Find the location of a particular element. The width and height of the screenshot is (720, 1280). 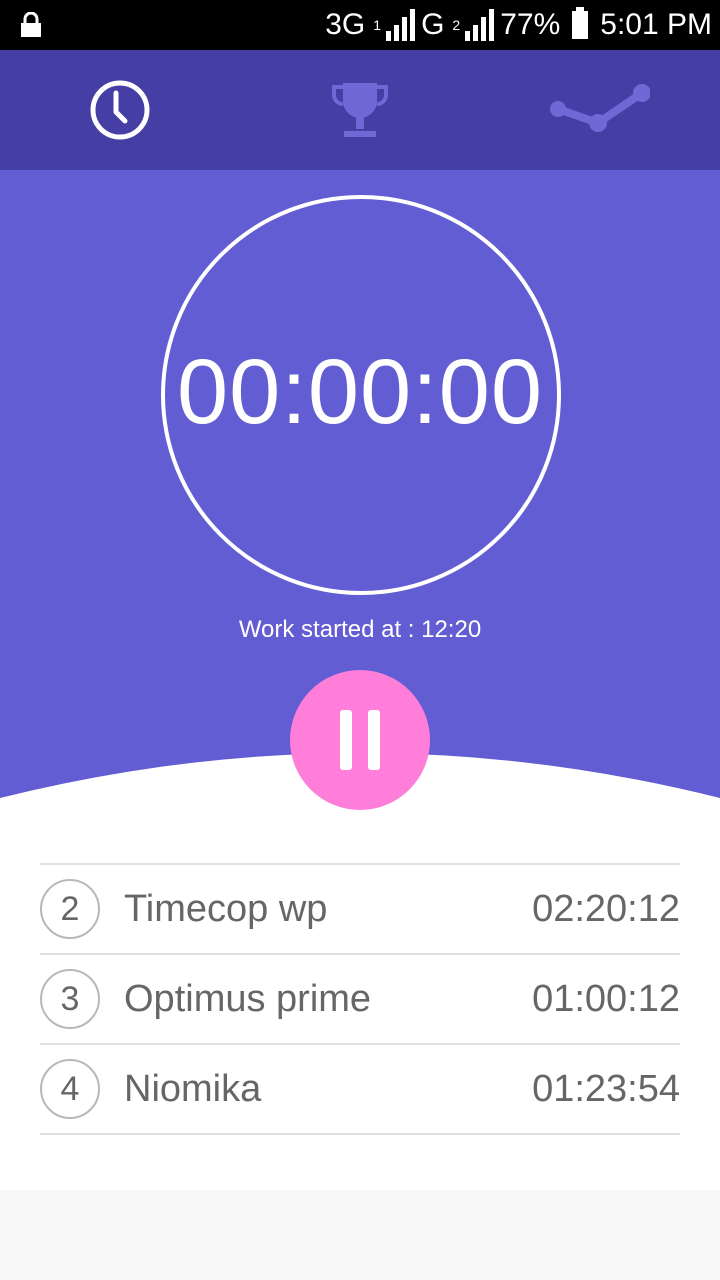

rank-badge: 4 is located at coordinates (70, 1089).